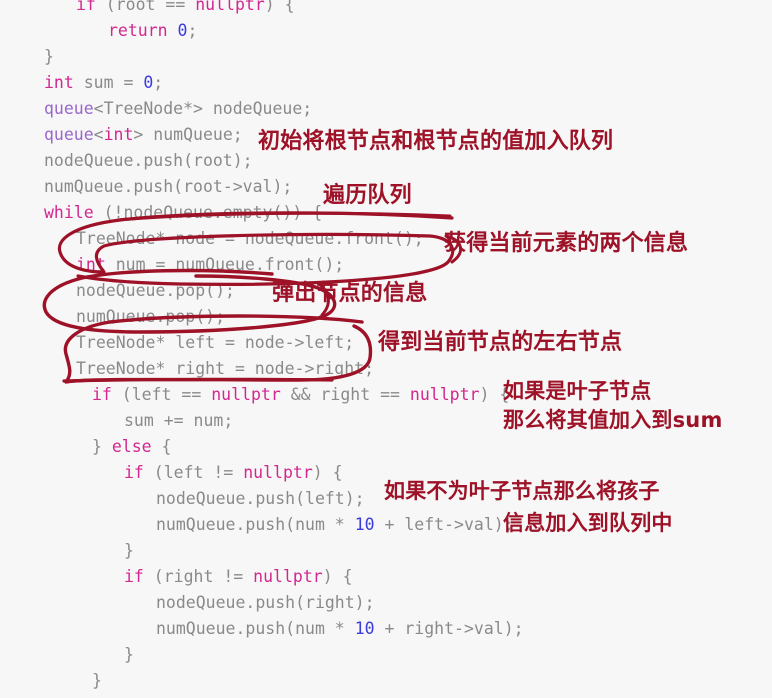  I want to click on code-line: int sum = 0;, so click(386, 83).